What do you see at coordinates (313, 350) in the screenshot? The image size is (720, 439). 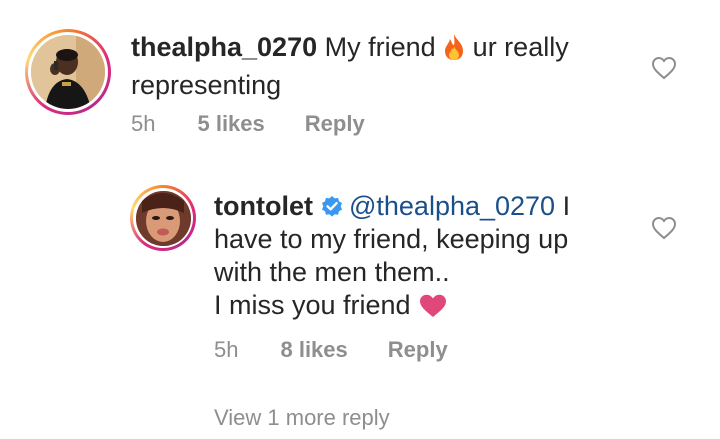 I see `reply-likes-count: 8 likes` at bounding box center [313, 350].